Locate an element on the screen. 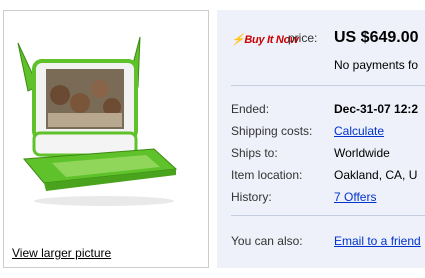 This screenshot has height=278, width=425. ships-to-value: Worldwide is located at coordinates (362, 153).